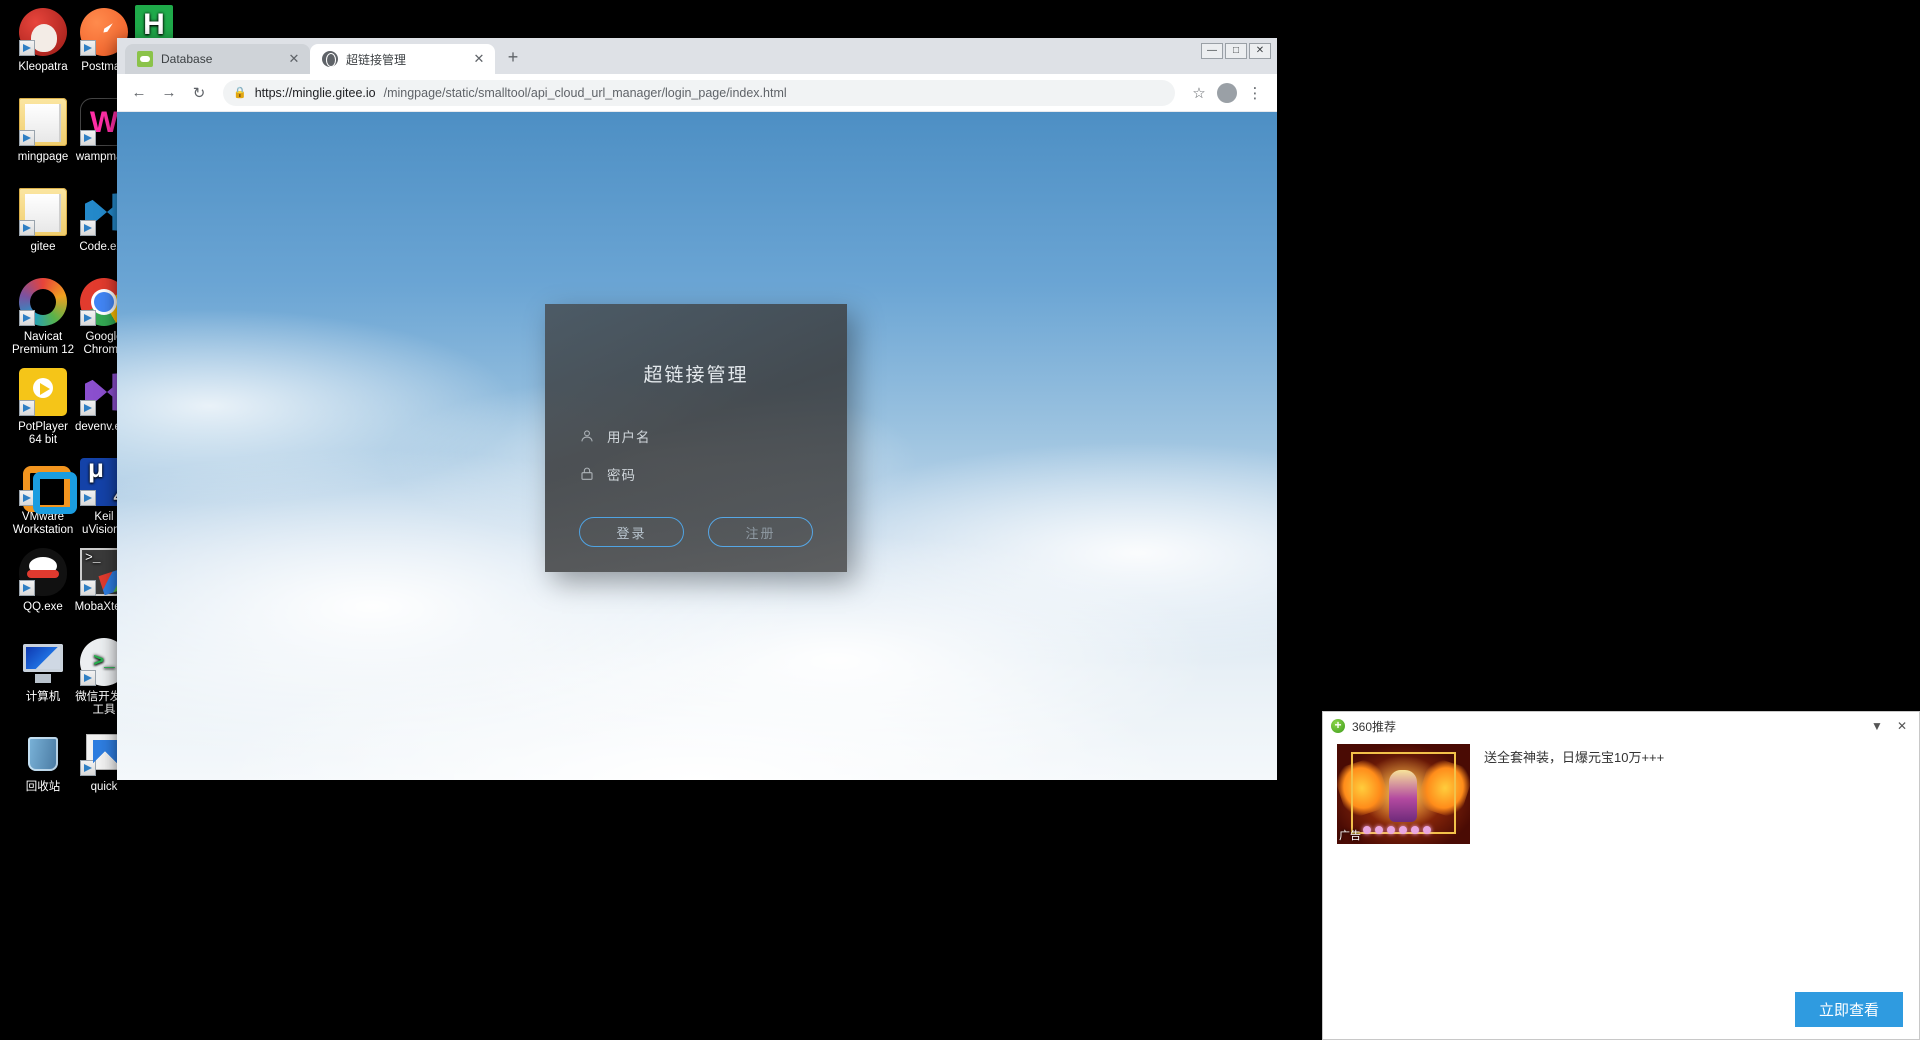 This screenshot has height=1040, width=1920. I want to click on tab-0: Database ✕, so click(217, 59).